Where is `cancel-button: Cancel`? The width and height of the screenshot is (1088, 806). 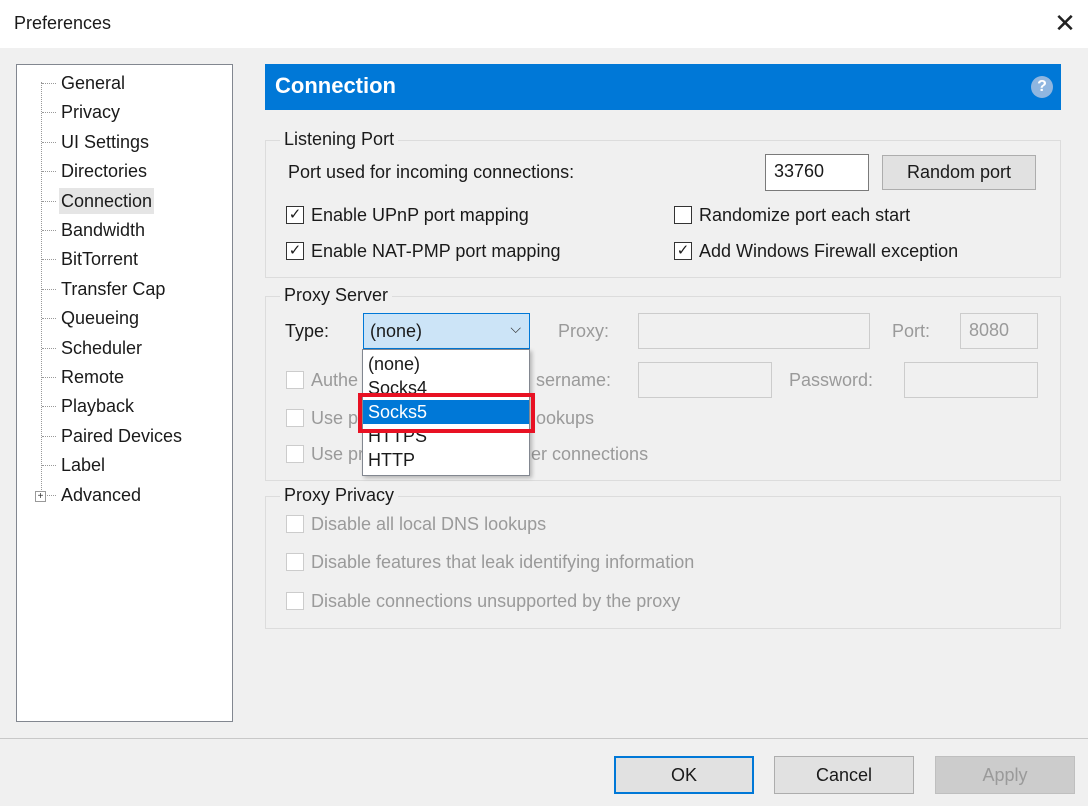 cancel-button: Cancel is located at coordinates (844, 775).